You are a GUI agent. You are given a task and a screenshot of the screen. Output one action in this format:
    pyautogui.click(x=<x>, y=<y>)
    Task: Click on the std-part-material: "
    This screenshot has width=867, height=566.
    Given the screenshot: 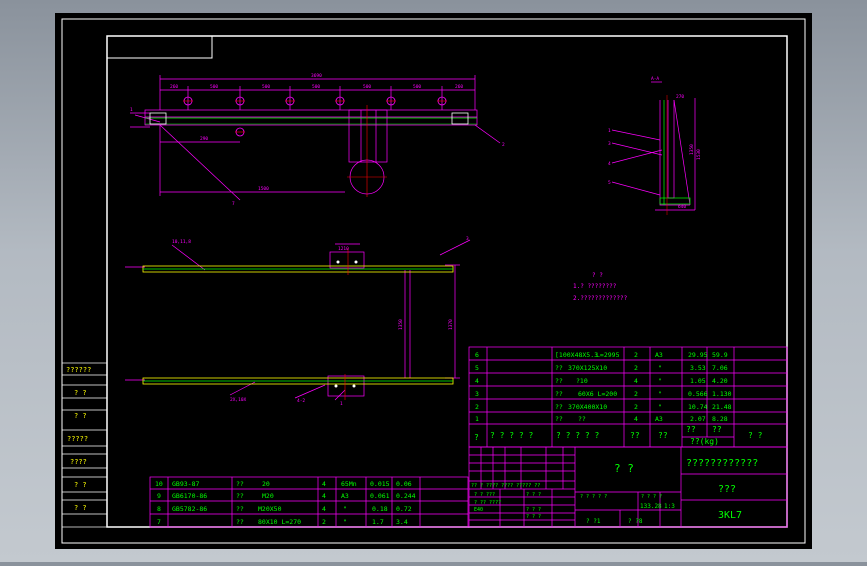 What is the action you would take?
    pyautogui.click(x=345, y=522)
    